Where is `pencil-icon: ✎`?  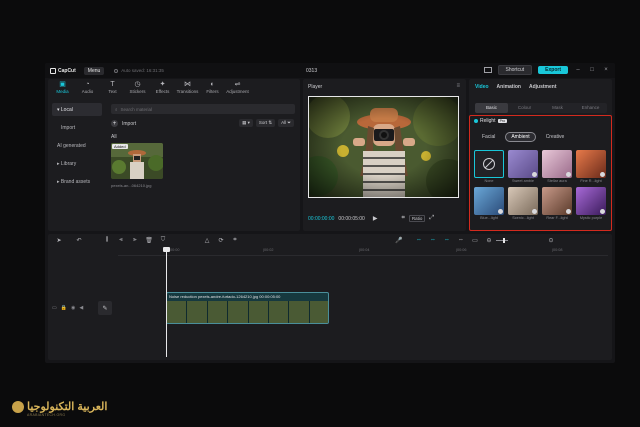 pencil-icon: ✎ is located at coordinates (105, 308).